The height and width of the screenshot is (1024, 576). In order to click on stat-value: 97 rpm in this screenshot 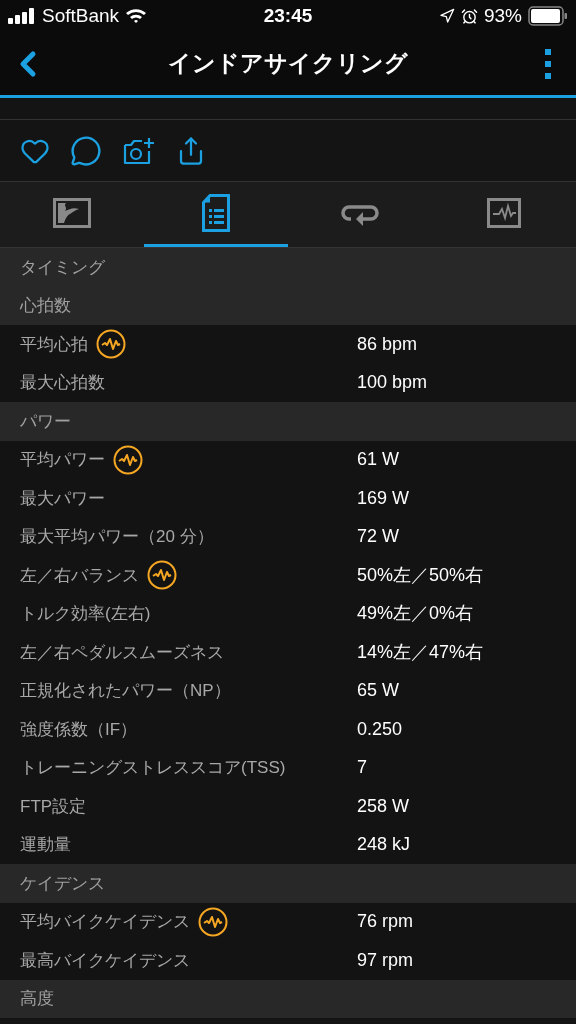, I will do `click(385, 960)`.